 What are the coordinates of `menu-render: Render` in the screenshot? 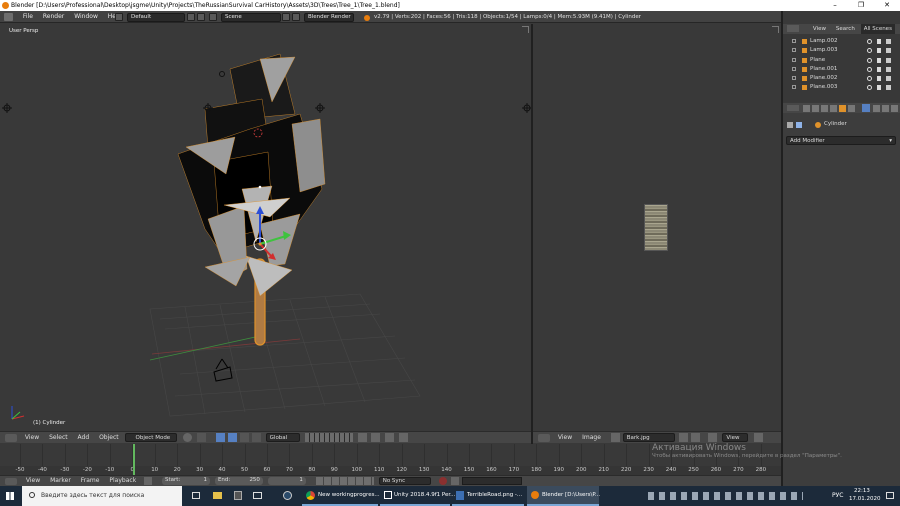 It's located at (53, 17).